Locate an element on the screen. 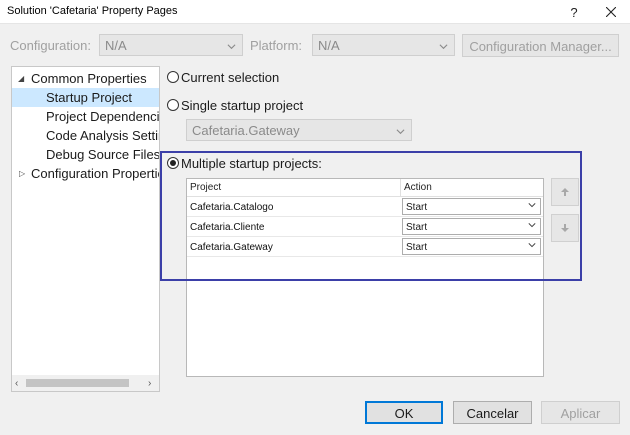 This screenshot has height=435, width=630. collapsed-arrow-icon: ▷ is located at coordinates (22, 174).